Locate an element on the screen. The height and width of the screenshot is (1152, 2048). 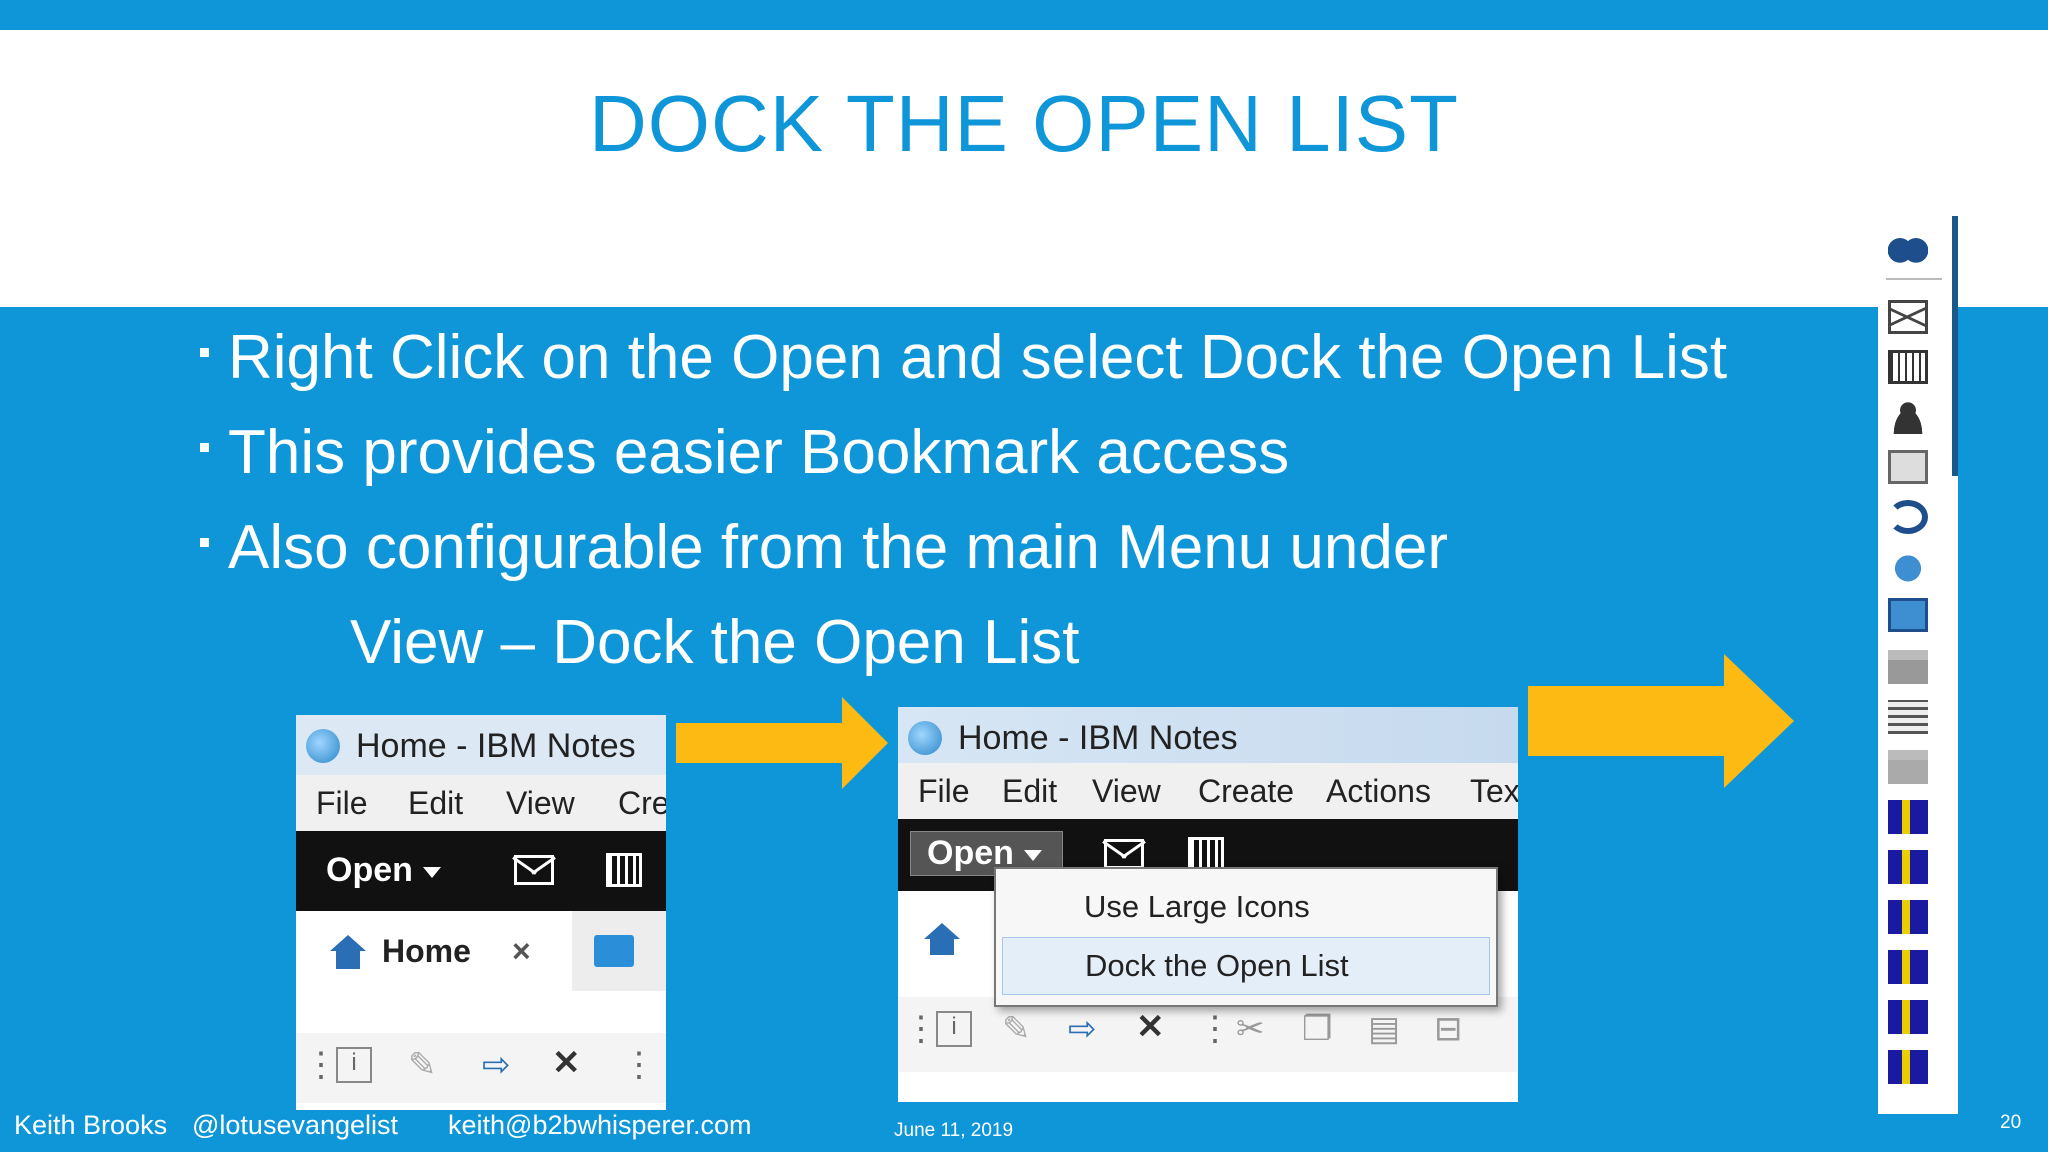
slide-title: DOCK THE OPEN LIST is located at coordinates (1024, 123).